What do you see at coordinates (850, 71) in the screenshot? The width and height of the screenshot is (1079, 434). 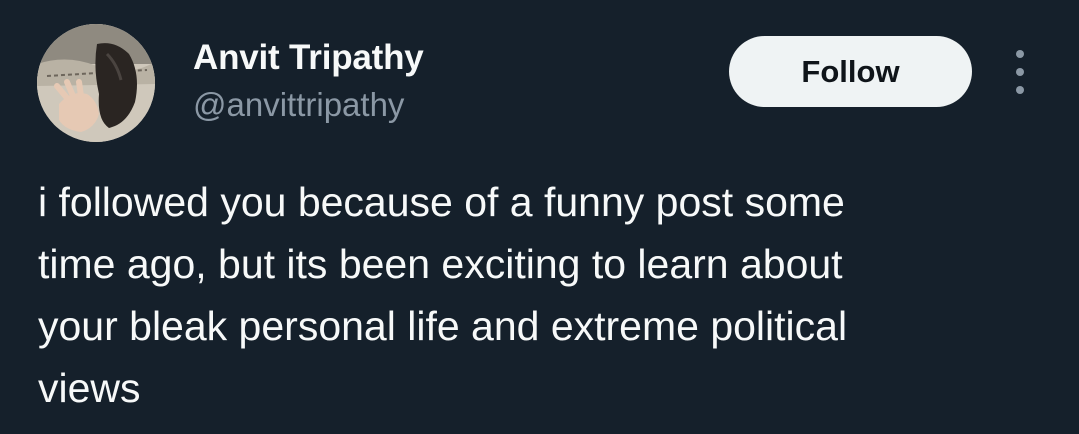 I see `follow-button: Follow` at bounding box center [850, 71].